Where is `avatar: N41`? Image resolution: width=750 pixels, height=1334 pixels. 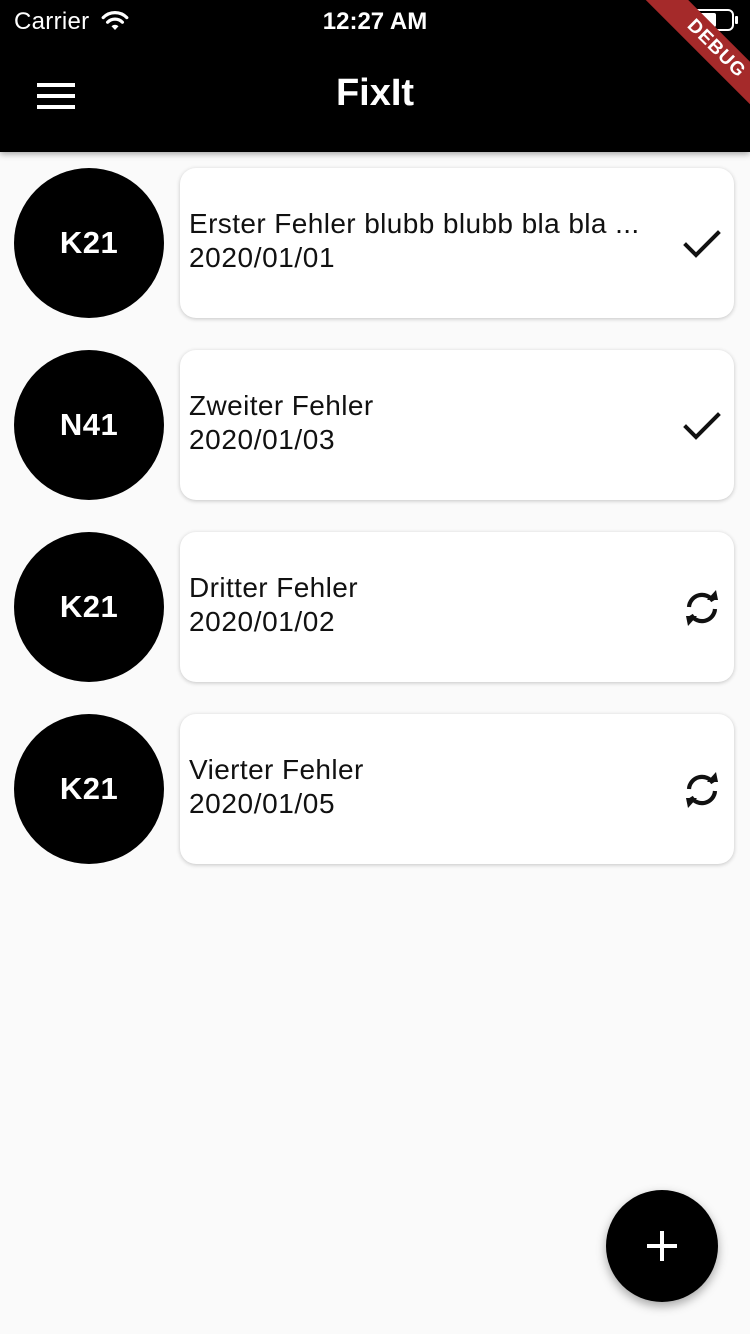
avatar: N41 is located at coordinates (89, 425).